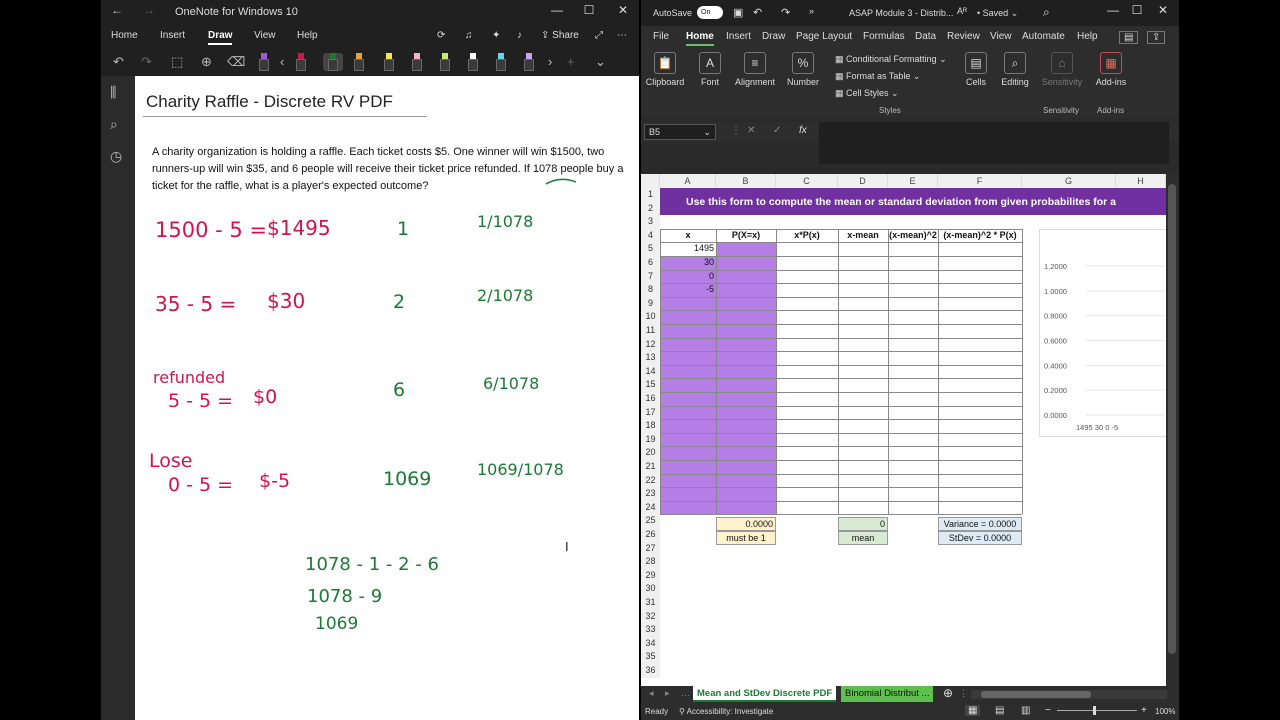 This screenshot has height=720, width=1280. What do you see at coordinates (710, 12) in the screenshot?
I see `autosave-toggle: On` at bounding box center [710, 12].